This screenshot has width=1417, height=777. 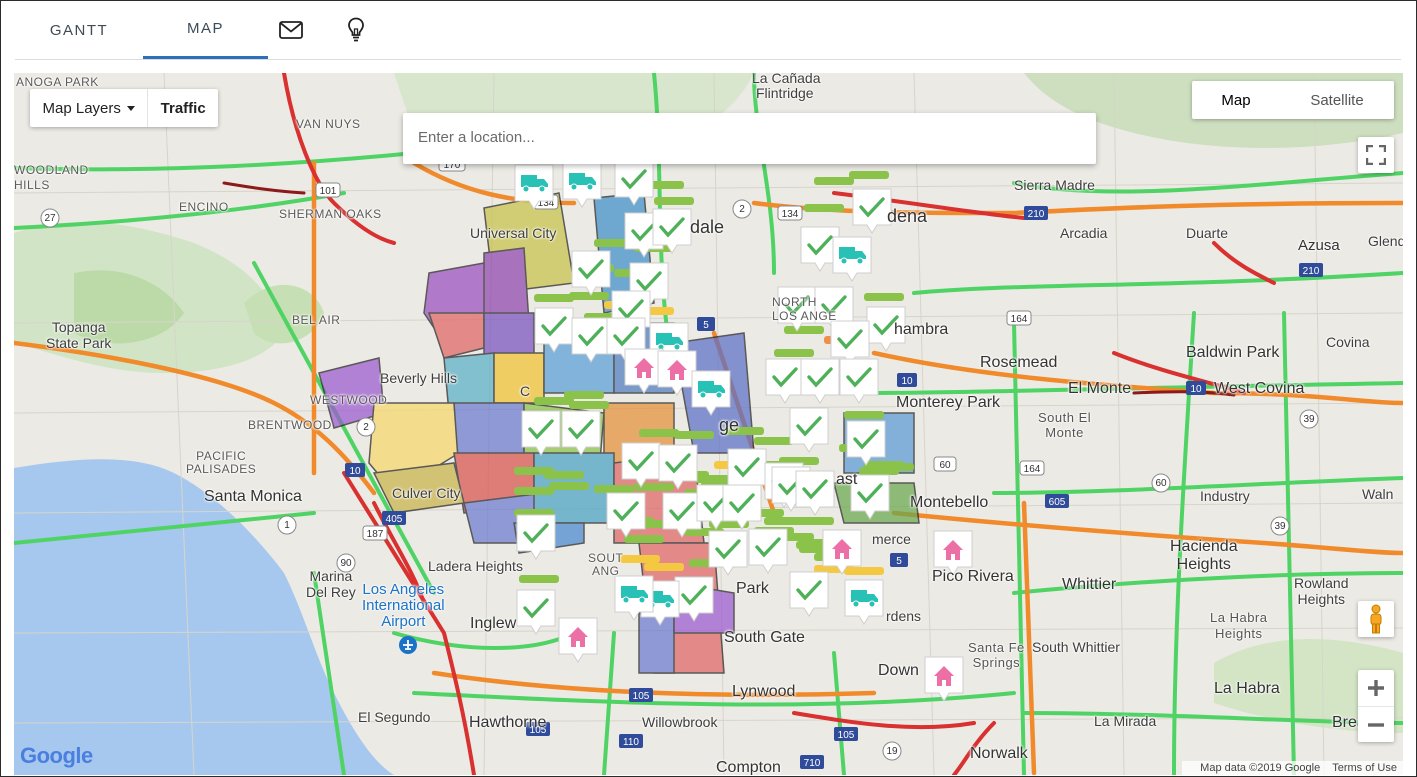 I want to click on place-label: Beverly Hills, so click(x=419, y=378).